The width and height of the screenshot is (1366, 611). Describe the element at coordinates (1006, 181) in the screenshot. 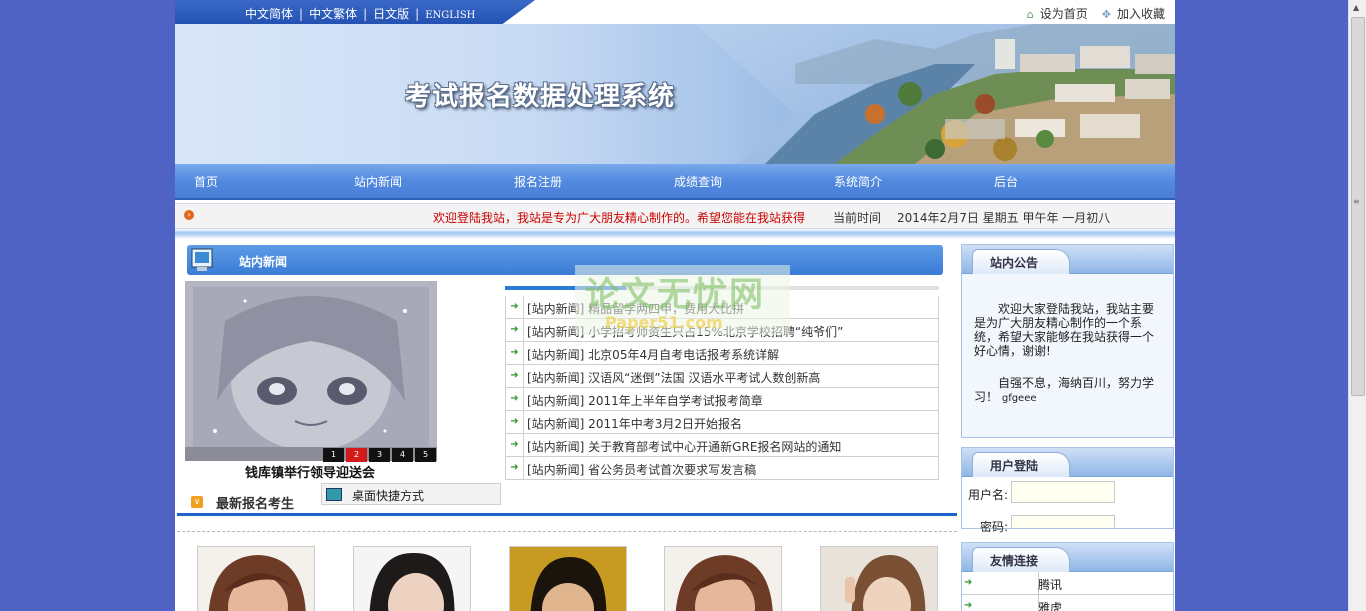

I see `nav-admin: 后台` at that location.